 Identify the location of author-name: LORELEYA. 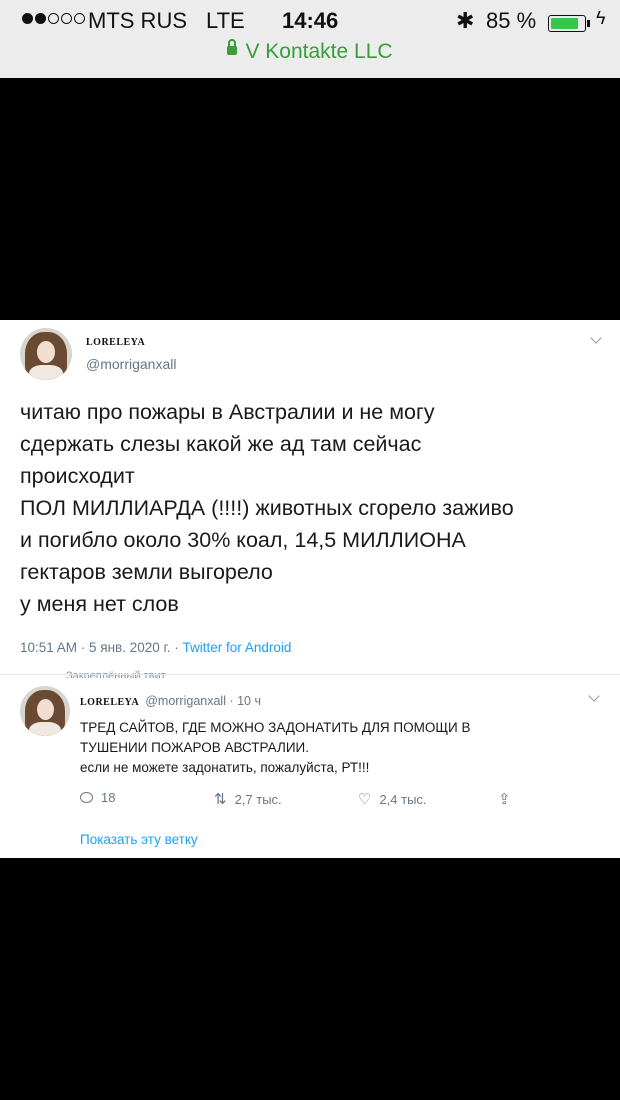
(115, 342).